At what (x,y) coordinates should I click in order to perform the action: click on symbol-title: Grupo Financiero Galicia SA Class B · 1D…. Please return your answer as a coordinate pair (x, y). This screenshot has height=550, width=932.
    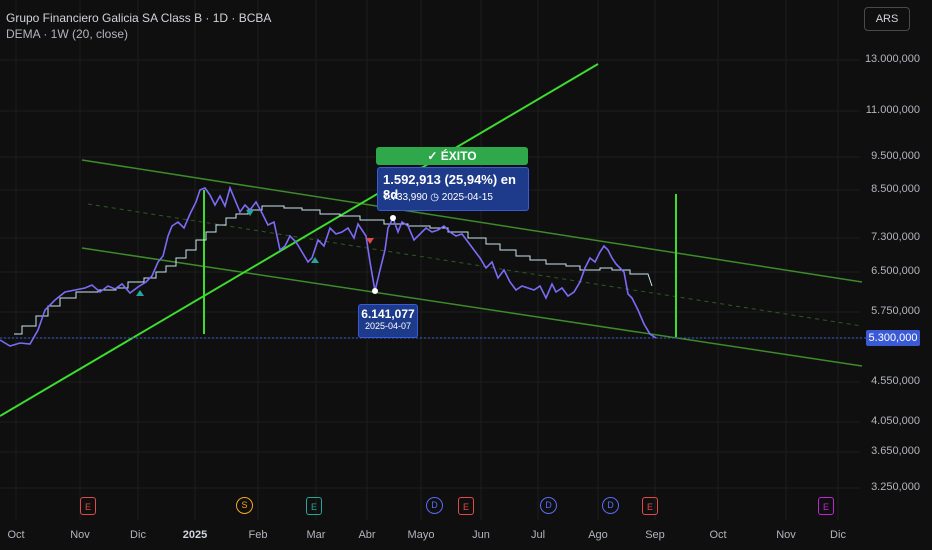
    Looking at the image, I should click on (138, 18).